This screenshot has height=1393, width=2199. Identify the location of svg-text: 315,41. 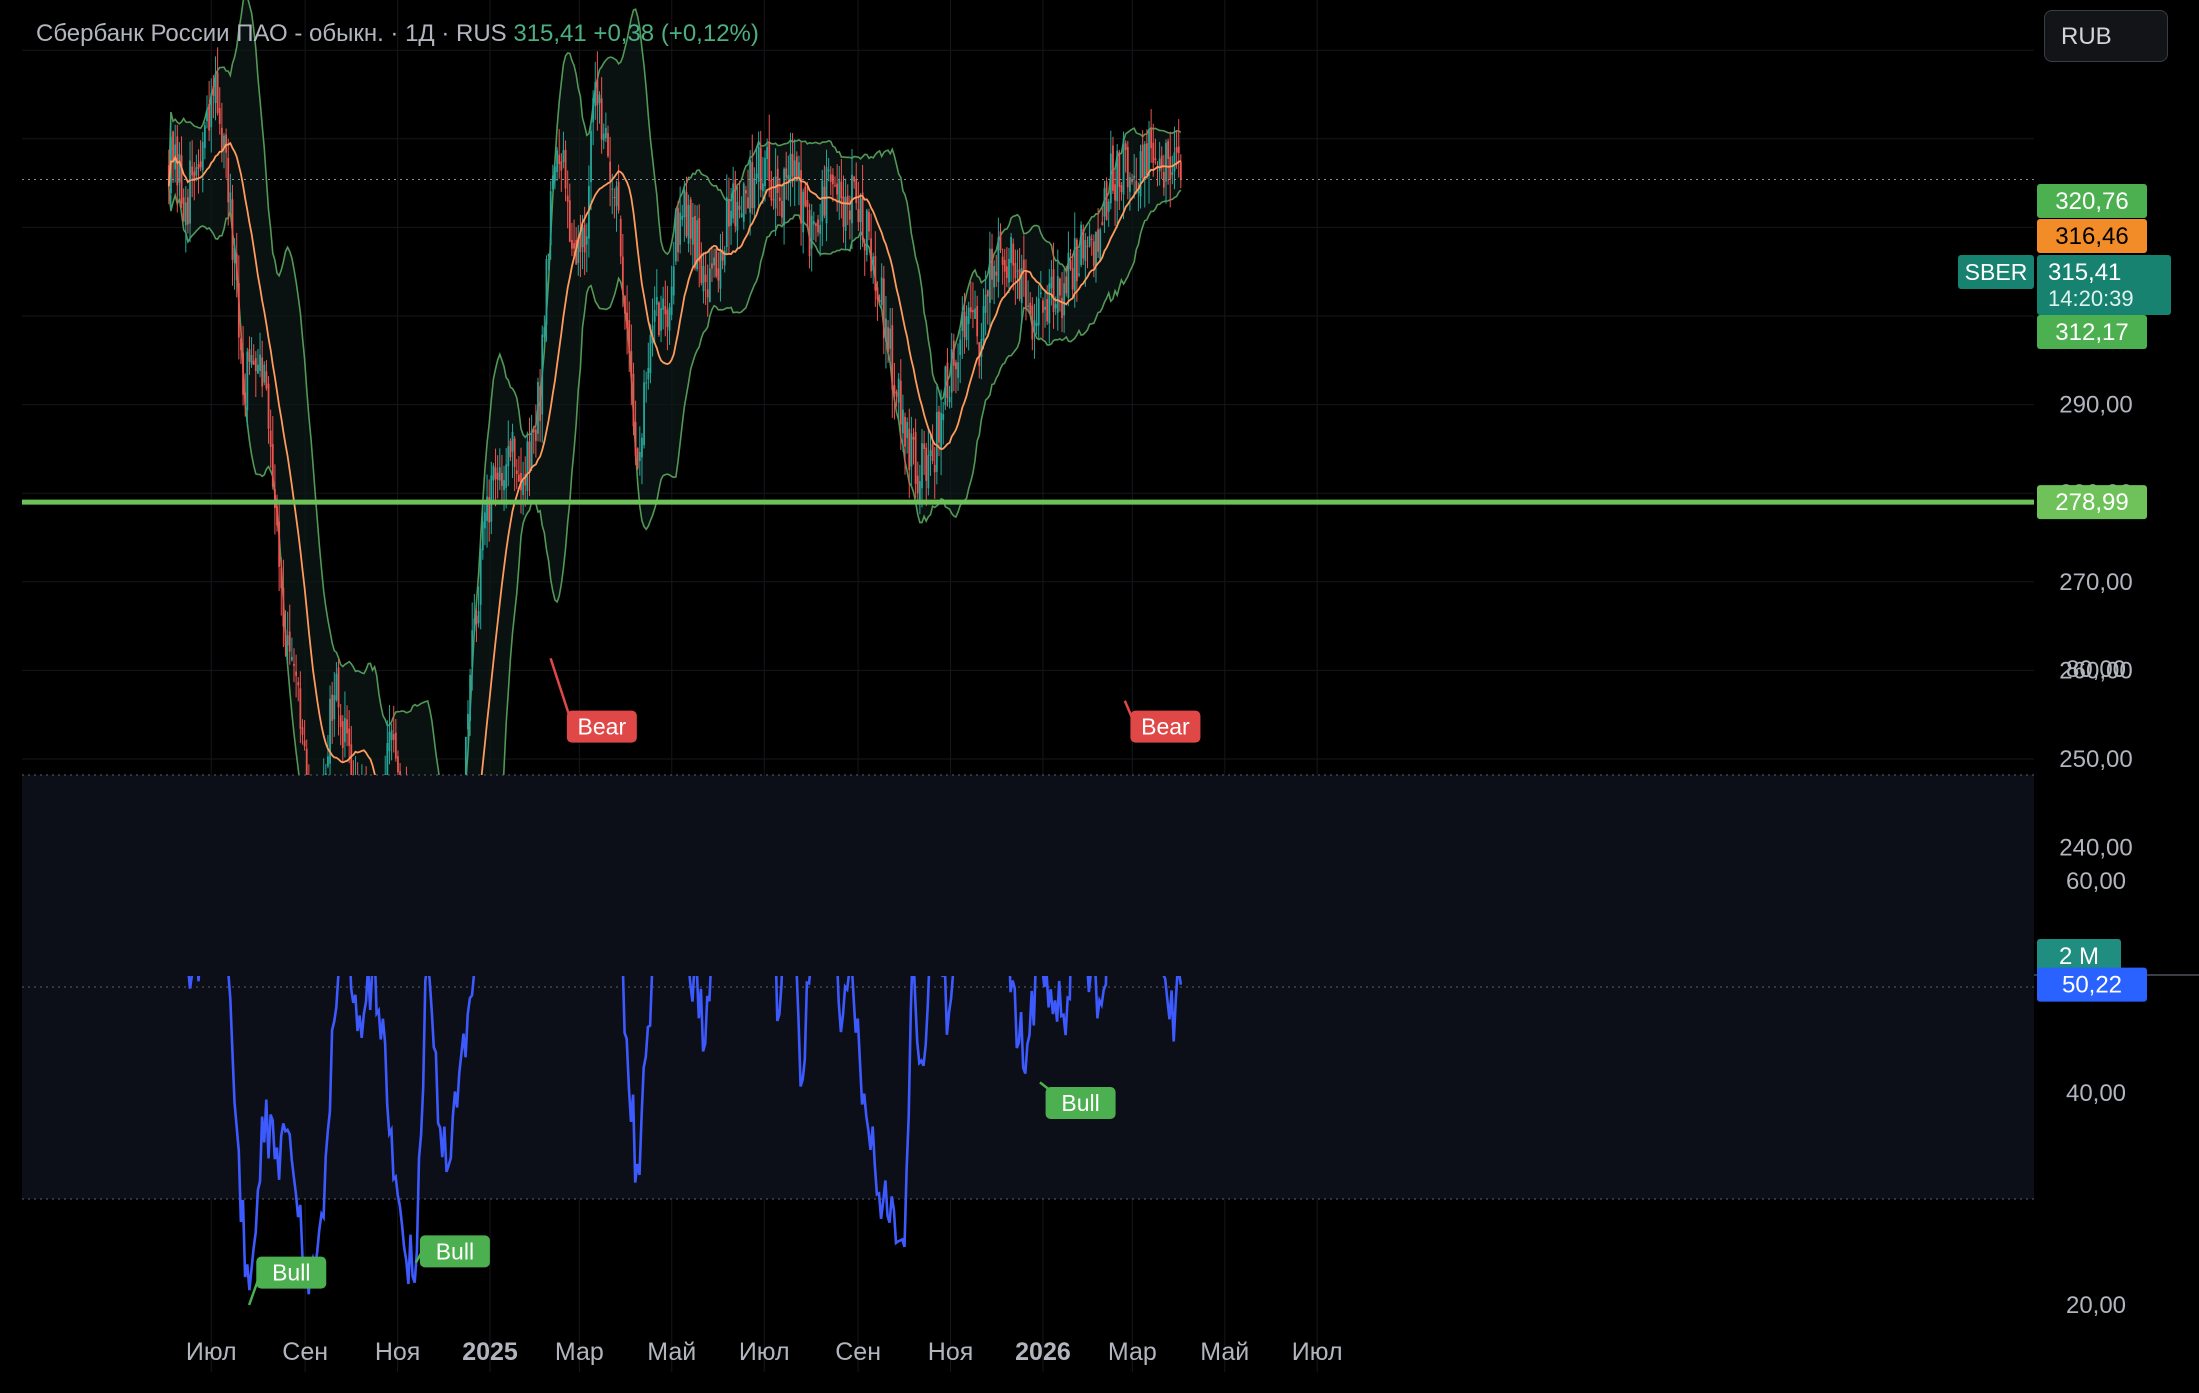
(2084, 272).